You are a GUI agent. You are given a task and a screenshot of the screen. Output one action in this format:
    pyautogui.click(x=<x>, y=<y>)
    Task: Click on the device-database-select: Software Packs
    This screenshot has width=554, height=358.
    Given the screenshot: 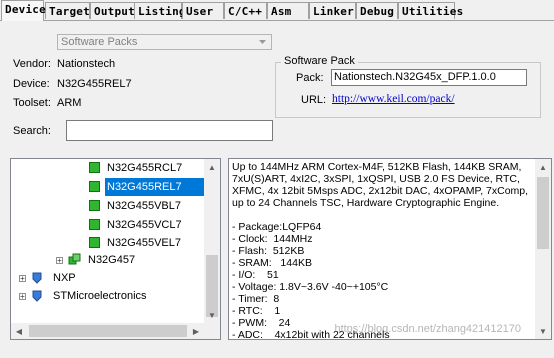 What is the action you would take?
    pyautogui.click(x=164, y=42)
    